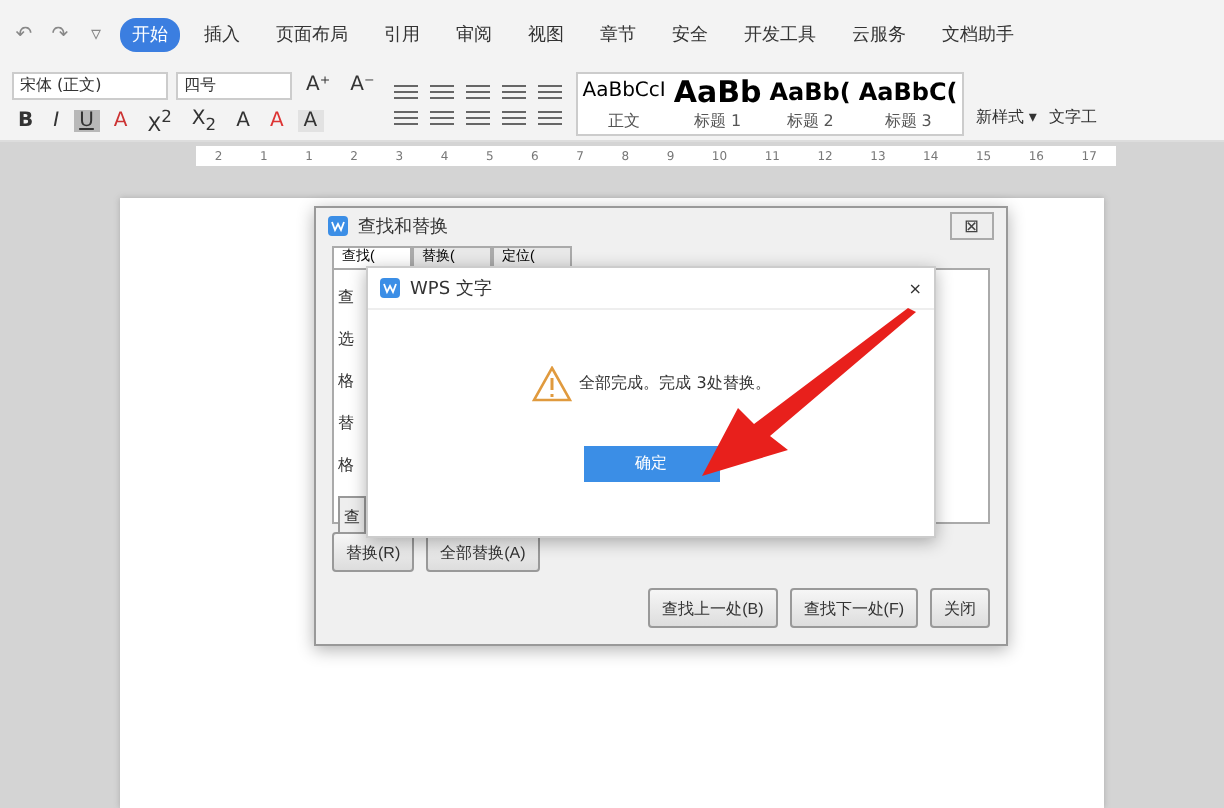 The height and width of the screenshot is (808, 1224). I want to click on font-name-select: 宋体 (正文), so click(90, 85).